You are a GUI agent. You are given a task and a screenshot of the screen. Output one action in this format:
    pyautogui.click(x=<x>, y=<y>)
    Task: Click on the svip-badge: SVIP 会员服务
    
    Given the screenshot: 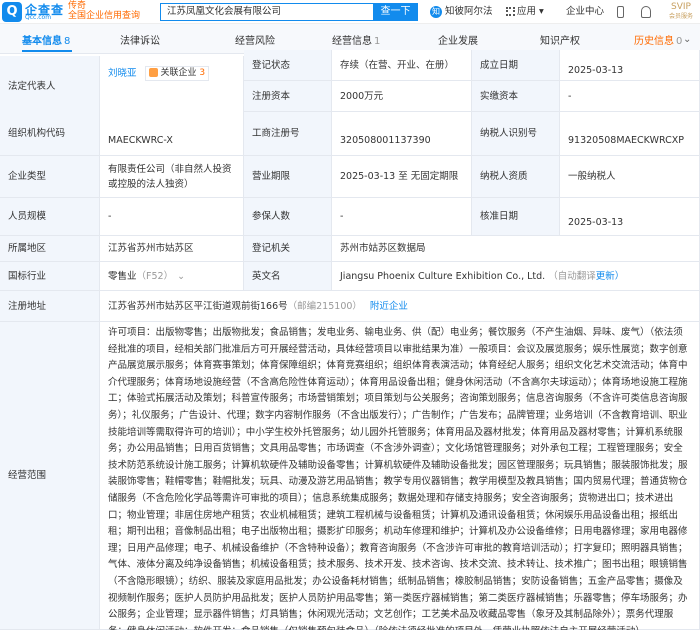 What is the action you would take?
    pyautogui.click(x=681, y=12)
    